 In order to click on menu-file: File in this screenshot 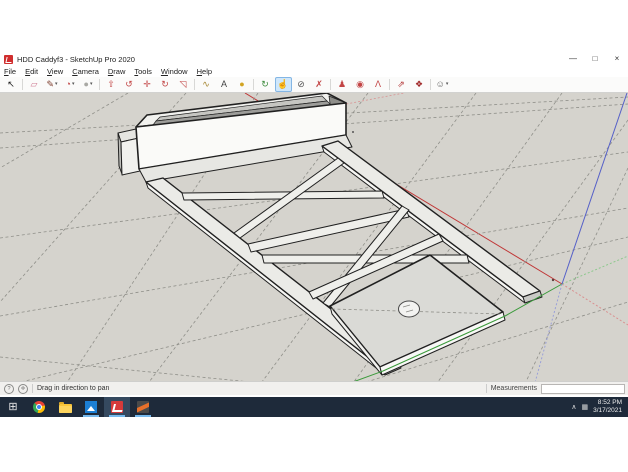, I will do `click(10, 71)`.